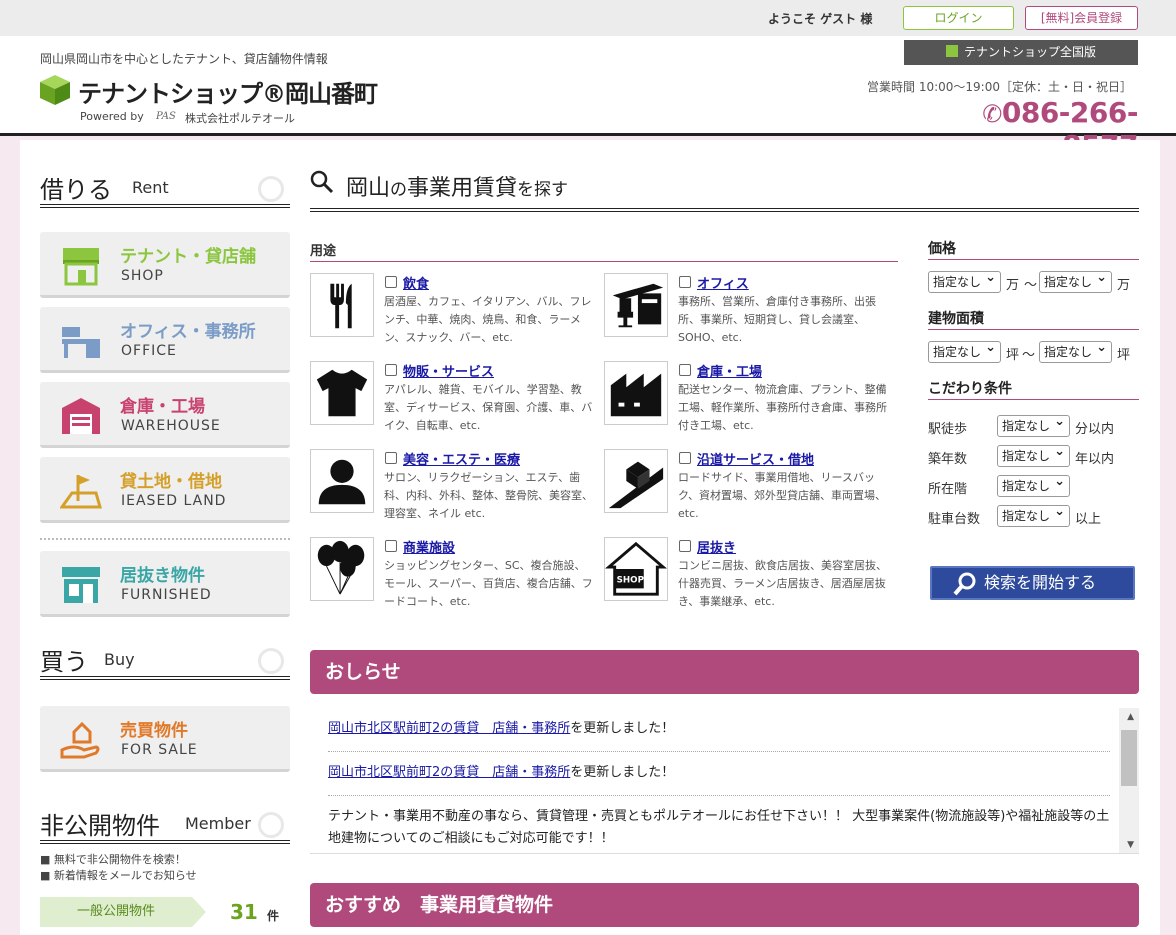  I want to click on svg-text: PAS, so click(165, 116).